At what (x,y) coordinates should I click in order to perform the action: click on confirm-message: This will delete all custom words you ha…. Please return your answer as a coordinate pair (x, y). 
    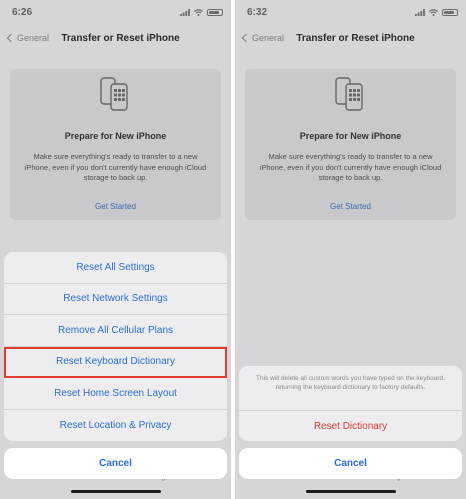
    Looking at the image, I should click on (350, 388).